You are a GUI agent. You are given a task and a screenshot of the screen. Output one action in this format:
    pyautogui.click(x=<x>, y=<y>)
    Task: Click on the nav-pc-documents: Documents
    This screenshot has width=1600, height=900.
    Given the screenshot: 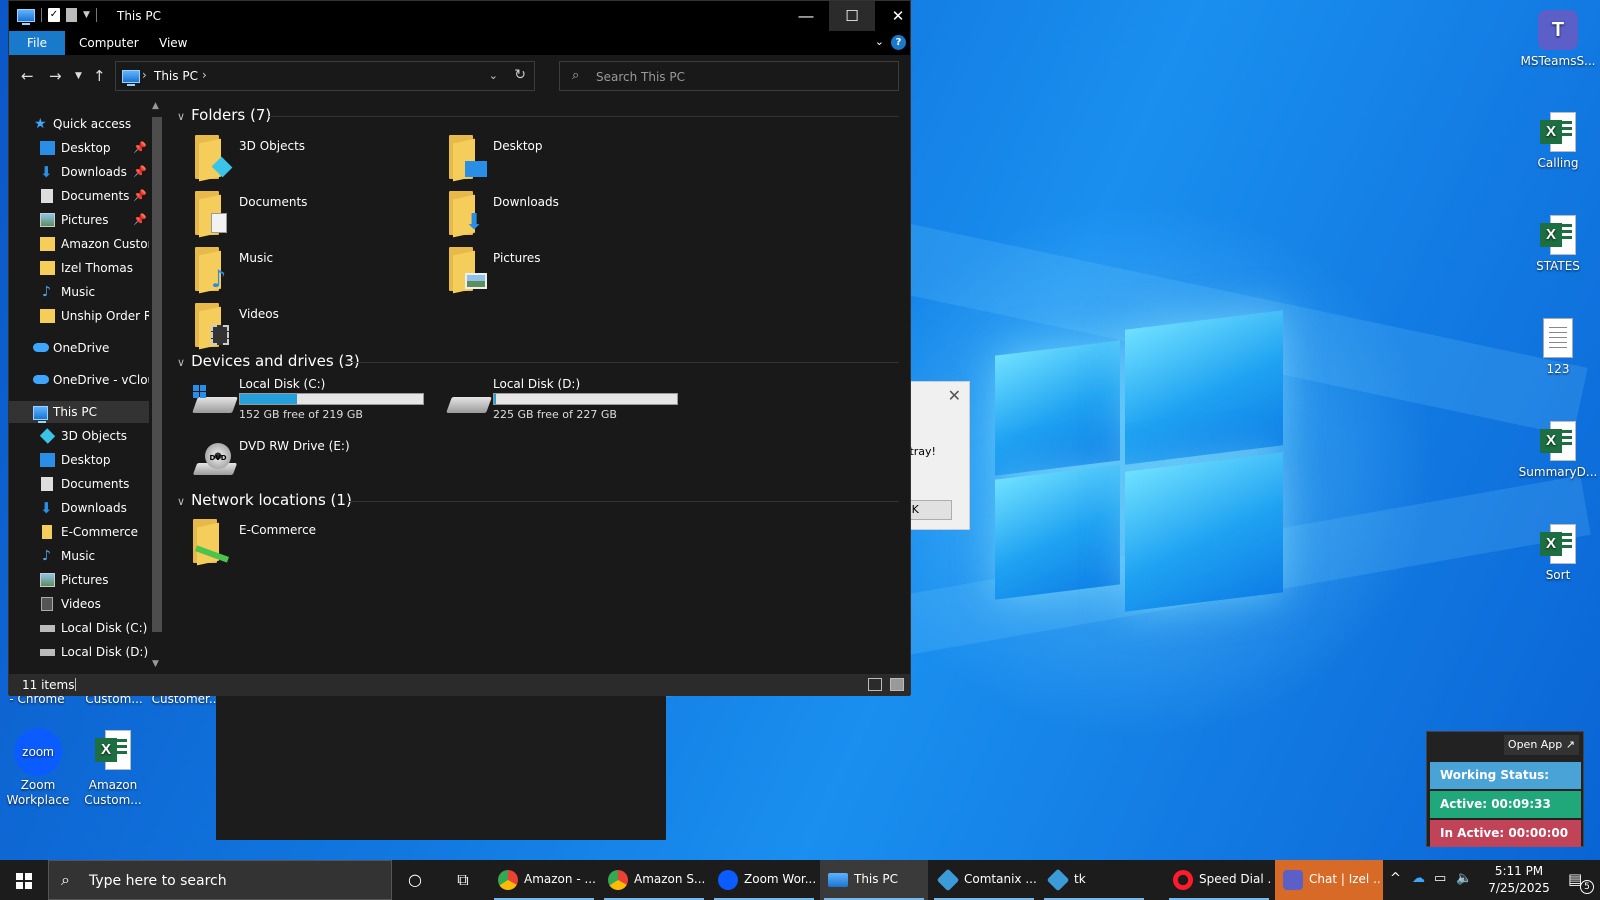 What is the action you would take?
    pyautogui.click(x=79, y=484)
    